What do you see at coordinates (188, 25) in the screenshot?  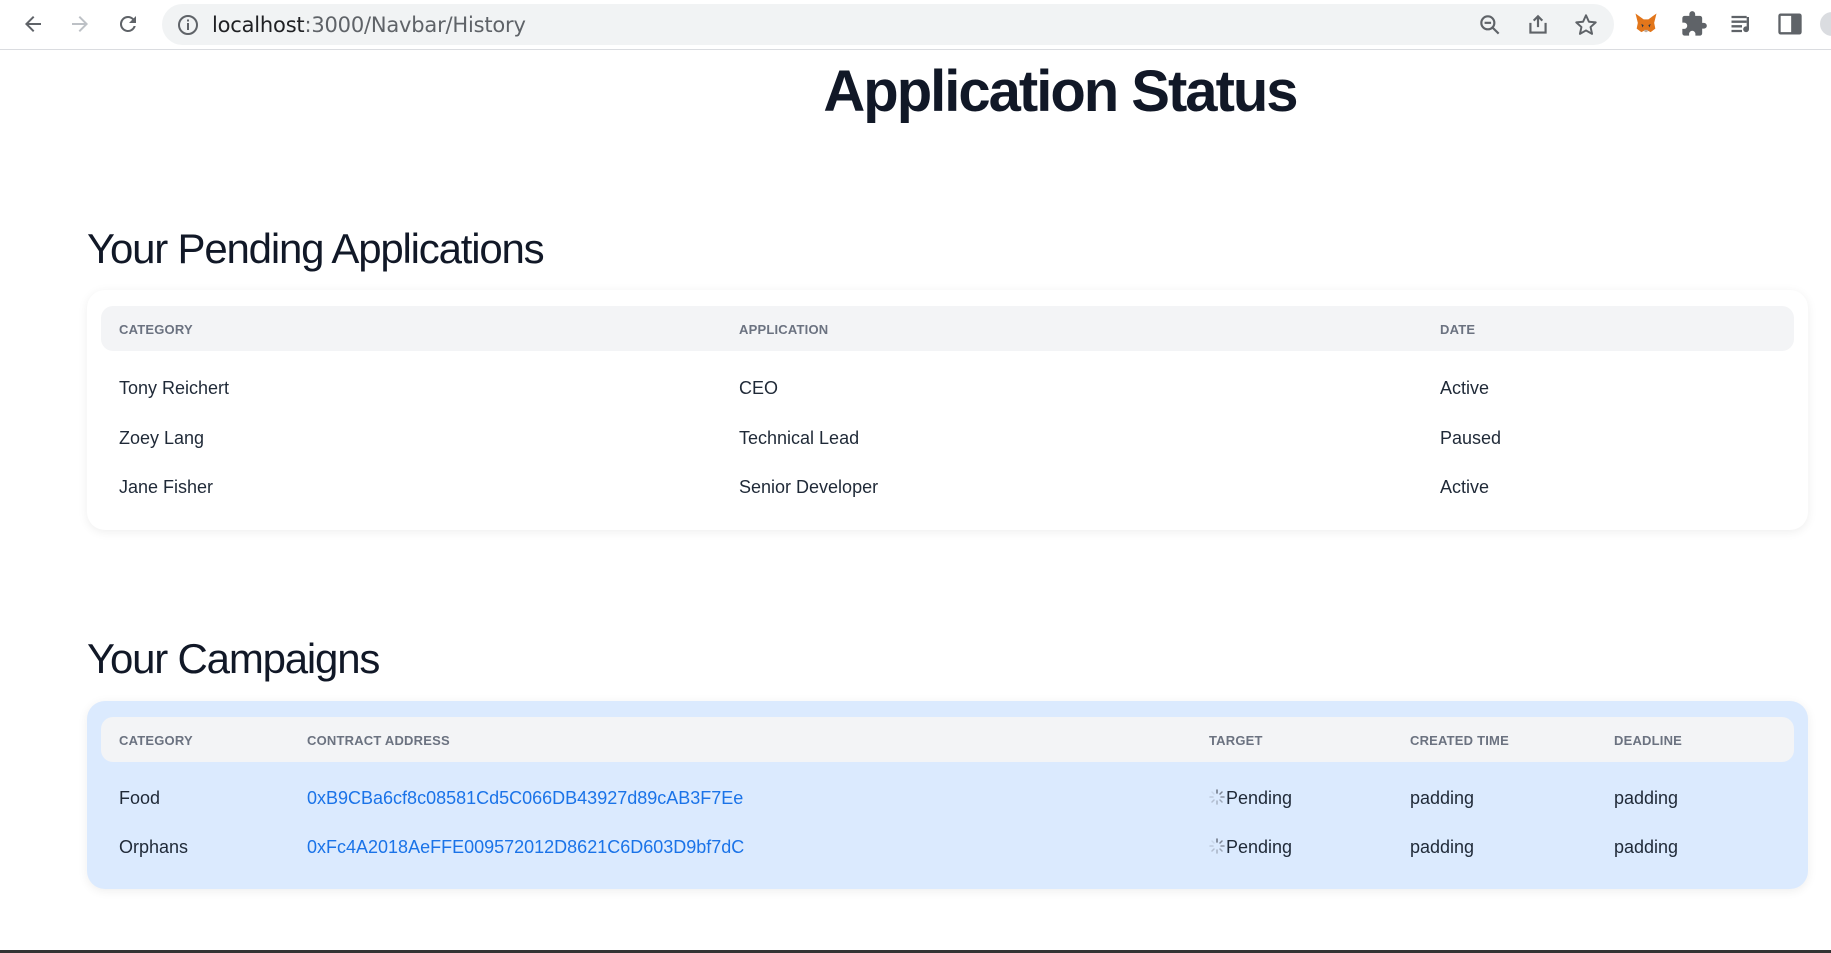 I see `info-icon` at bounding box center [188, 25].